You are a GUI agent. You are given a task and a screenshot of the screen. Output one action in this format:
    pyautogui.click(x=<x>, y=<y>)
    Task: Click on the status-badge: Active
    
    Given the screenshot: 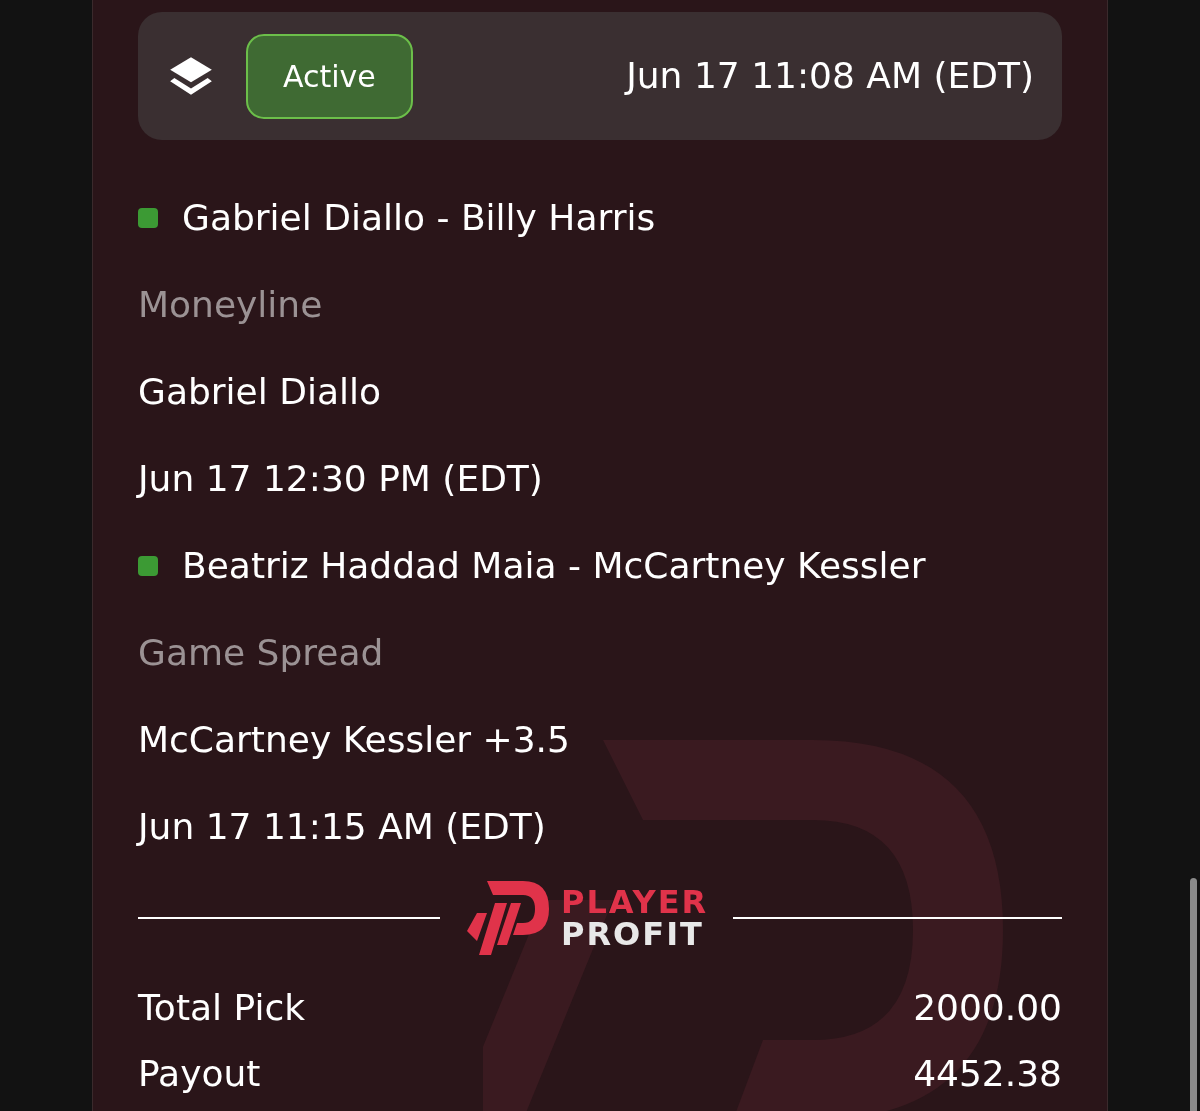 What is the action you would take?
    pyautogui.click(x=329, y=76)
    